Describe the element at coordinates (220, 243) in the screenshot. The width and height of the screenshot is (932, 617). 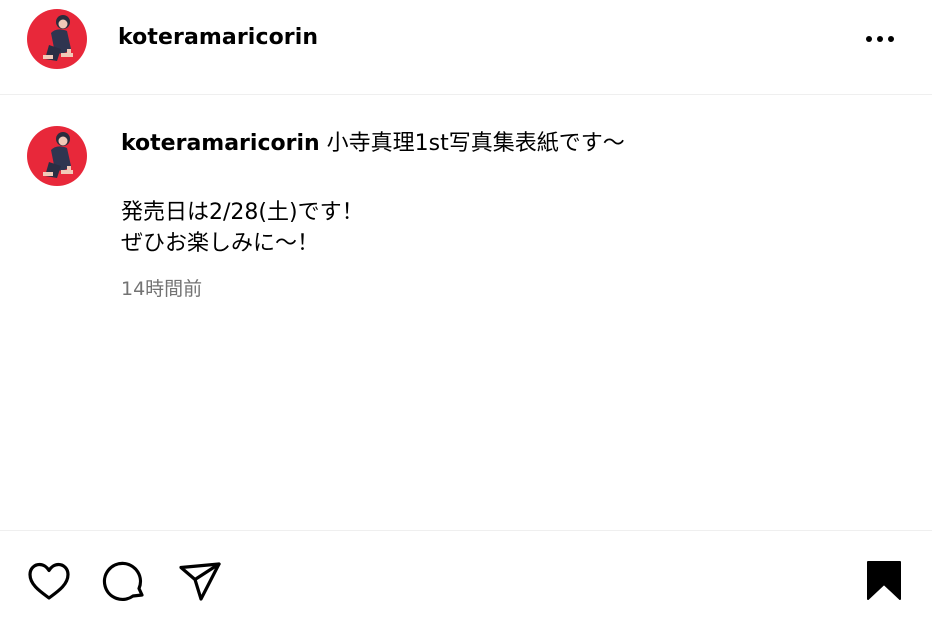
I see `caption-line: ぜひお楽しみに〜！` at that location.